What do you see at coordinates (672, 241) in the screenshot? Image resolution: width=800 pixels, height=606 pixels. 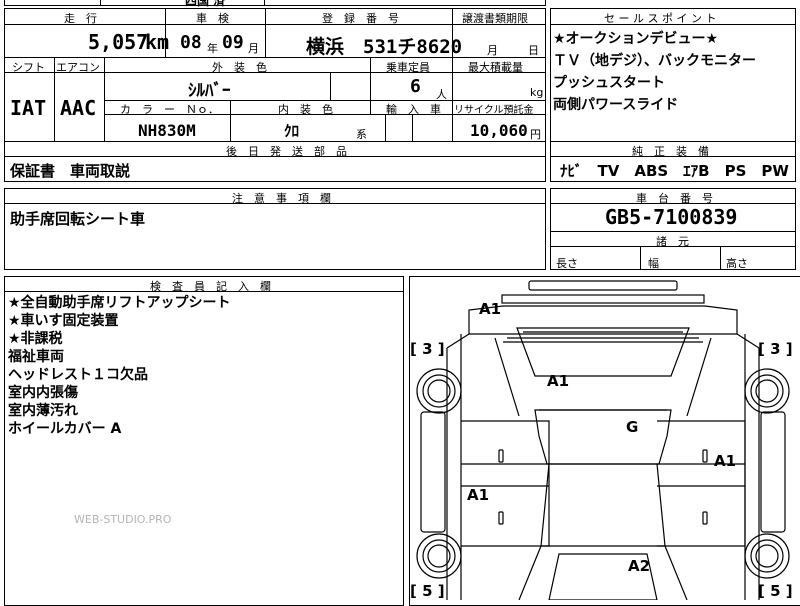 I see `dimensions-label: 諸 元` at bounding box center [672, 241].